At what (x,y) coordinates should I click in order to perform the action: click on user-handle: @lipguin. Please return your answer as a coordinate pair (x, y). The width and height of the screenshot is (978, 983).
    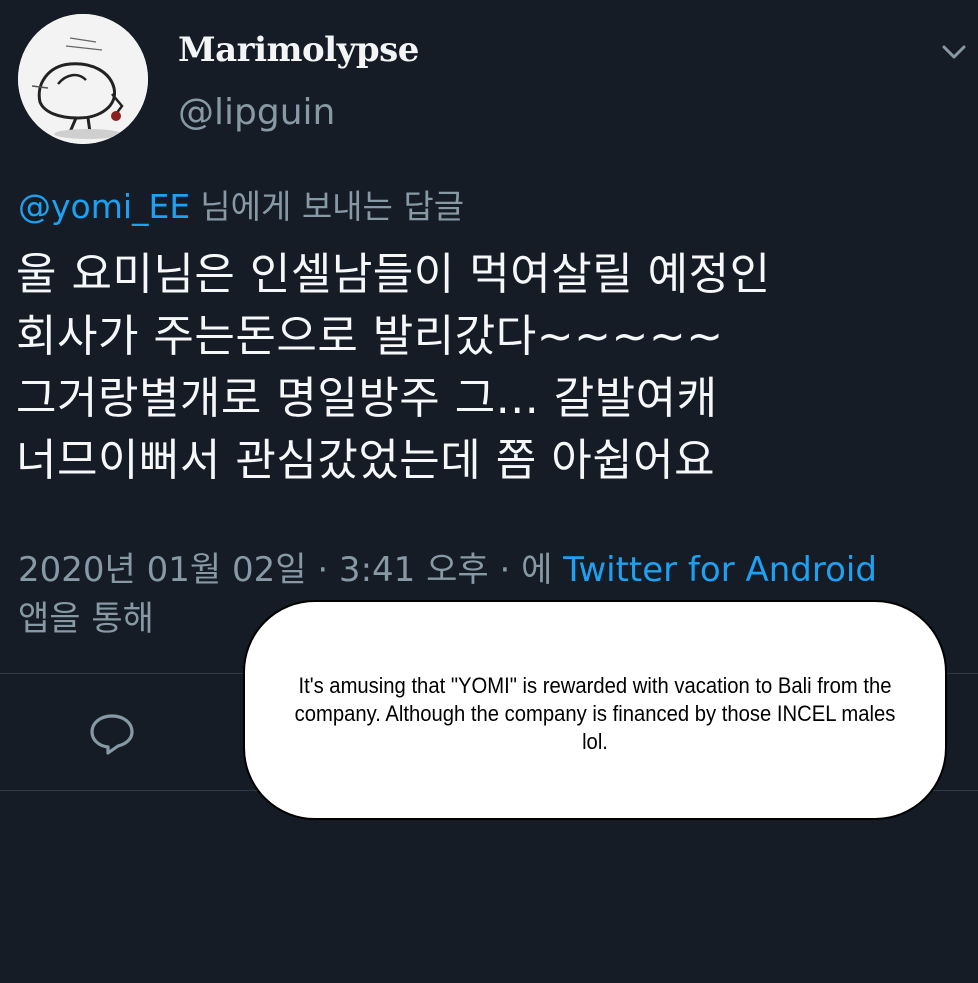
    Looking at the image, I should click on (256, 112).